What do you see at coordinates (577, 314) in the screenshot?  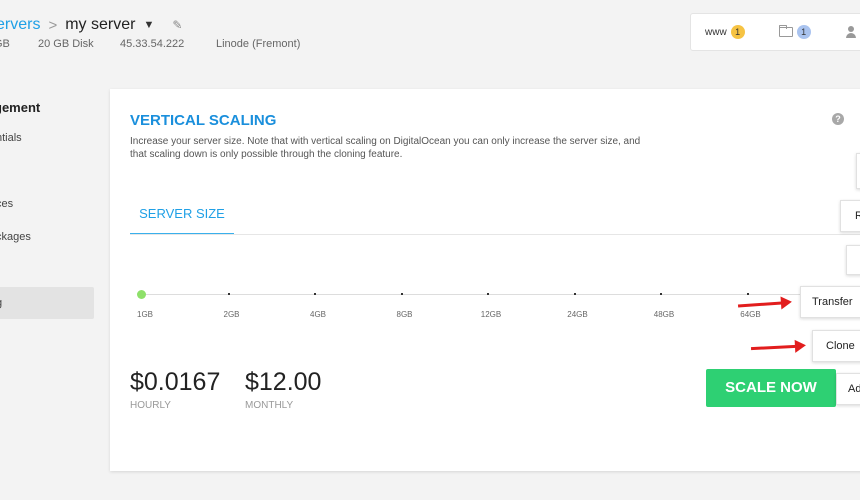 I see `size-label: 24GB` at bounding box center [577, 314].